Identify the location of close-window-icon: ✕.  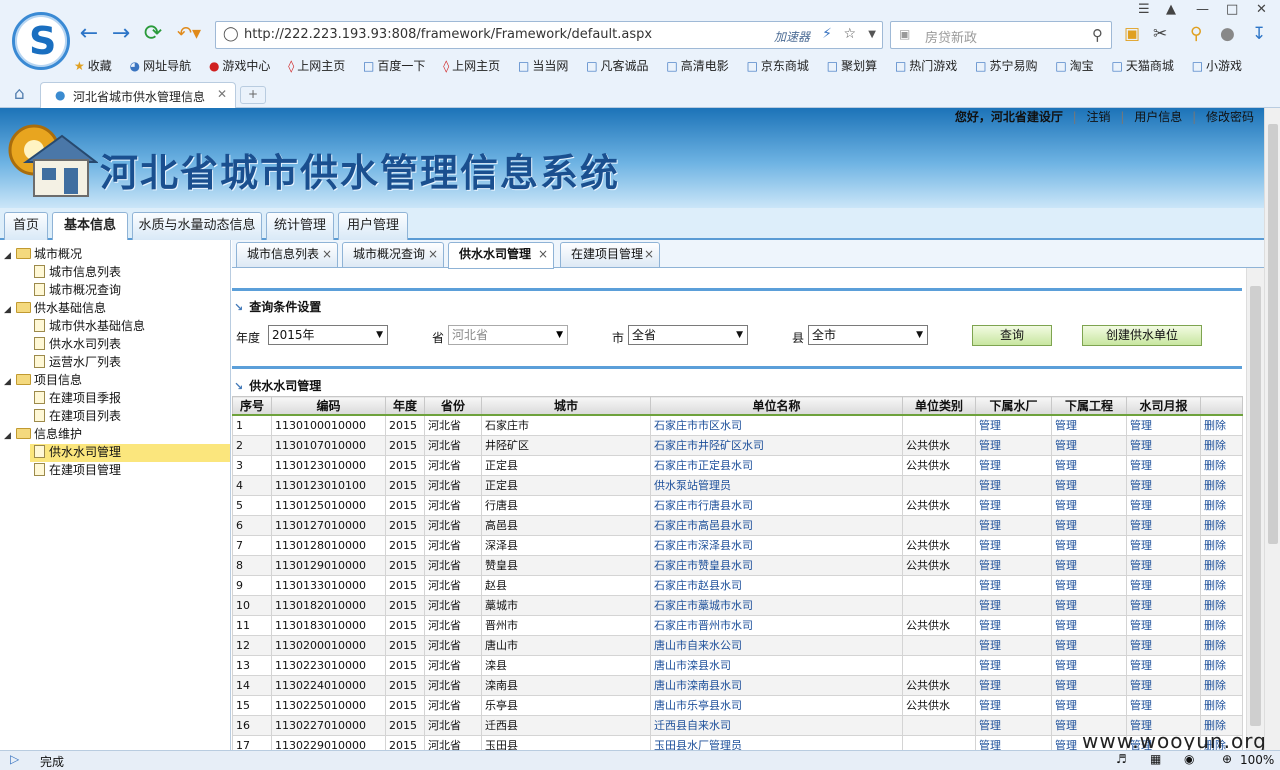
(1261, 9).